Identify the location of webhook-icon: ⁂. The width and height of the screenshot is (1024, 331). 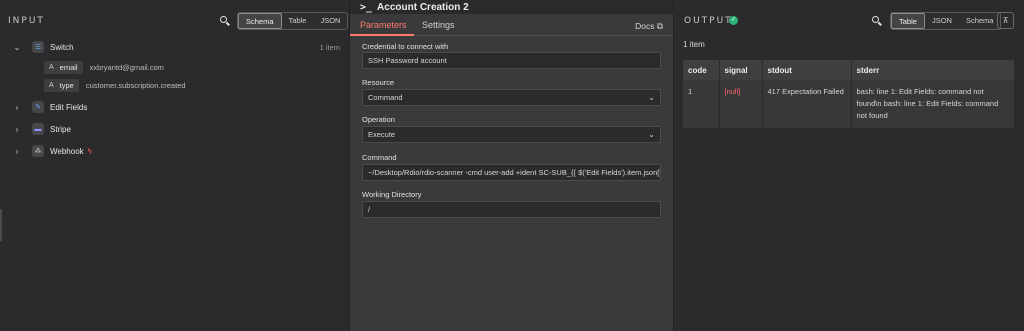
(38, 151).